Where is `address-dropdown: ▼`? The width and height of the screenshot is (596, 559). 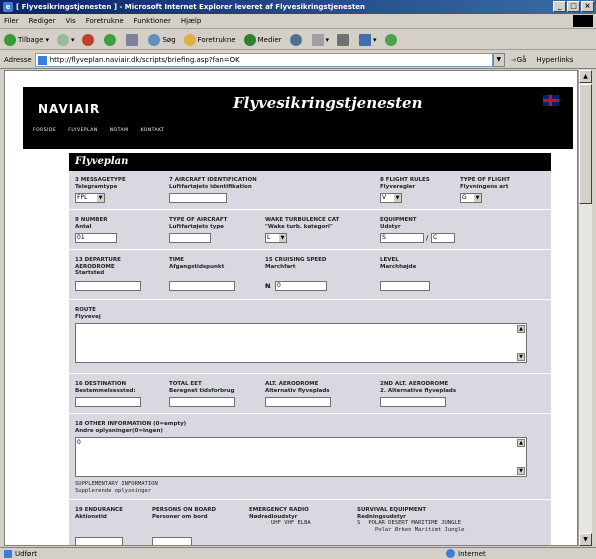
address-dropdown: ▼ is located at coordinates (498, 59).